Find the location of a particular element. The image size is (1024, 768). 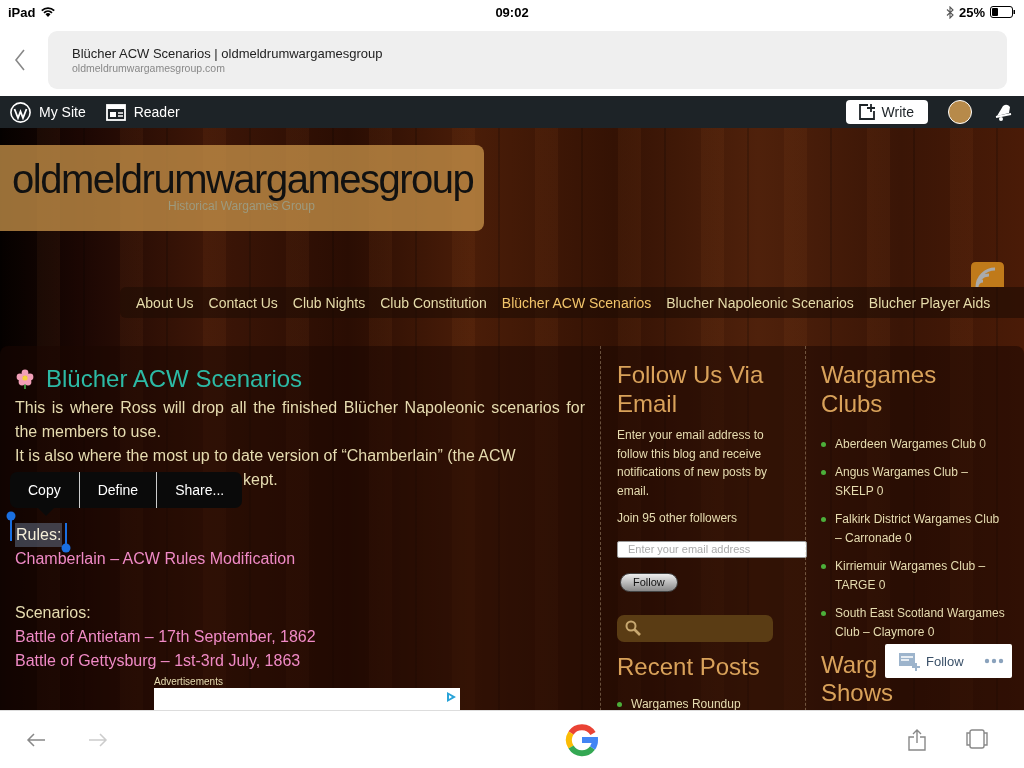

page-title: Blücher ACW Scenarios | oldmeldrumwargamesgroup is located at coordinates (228, 53).